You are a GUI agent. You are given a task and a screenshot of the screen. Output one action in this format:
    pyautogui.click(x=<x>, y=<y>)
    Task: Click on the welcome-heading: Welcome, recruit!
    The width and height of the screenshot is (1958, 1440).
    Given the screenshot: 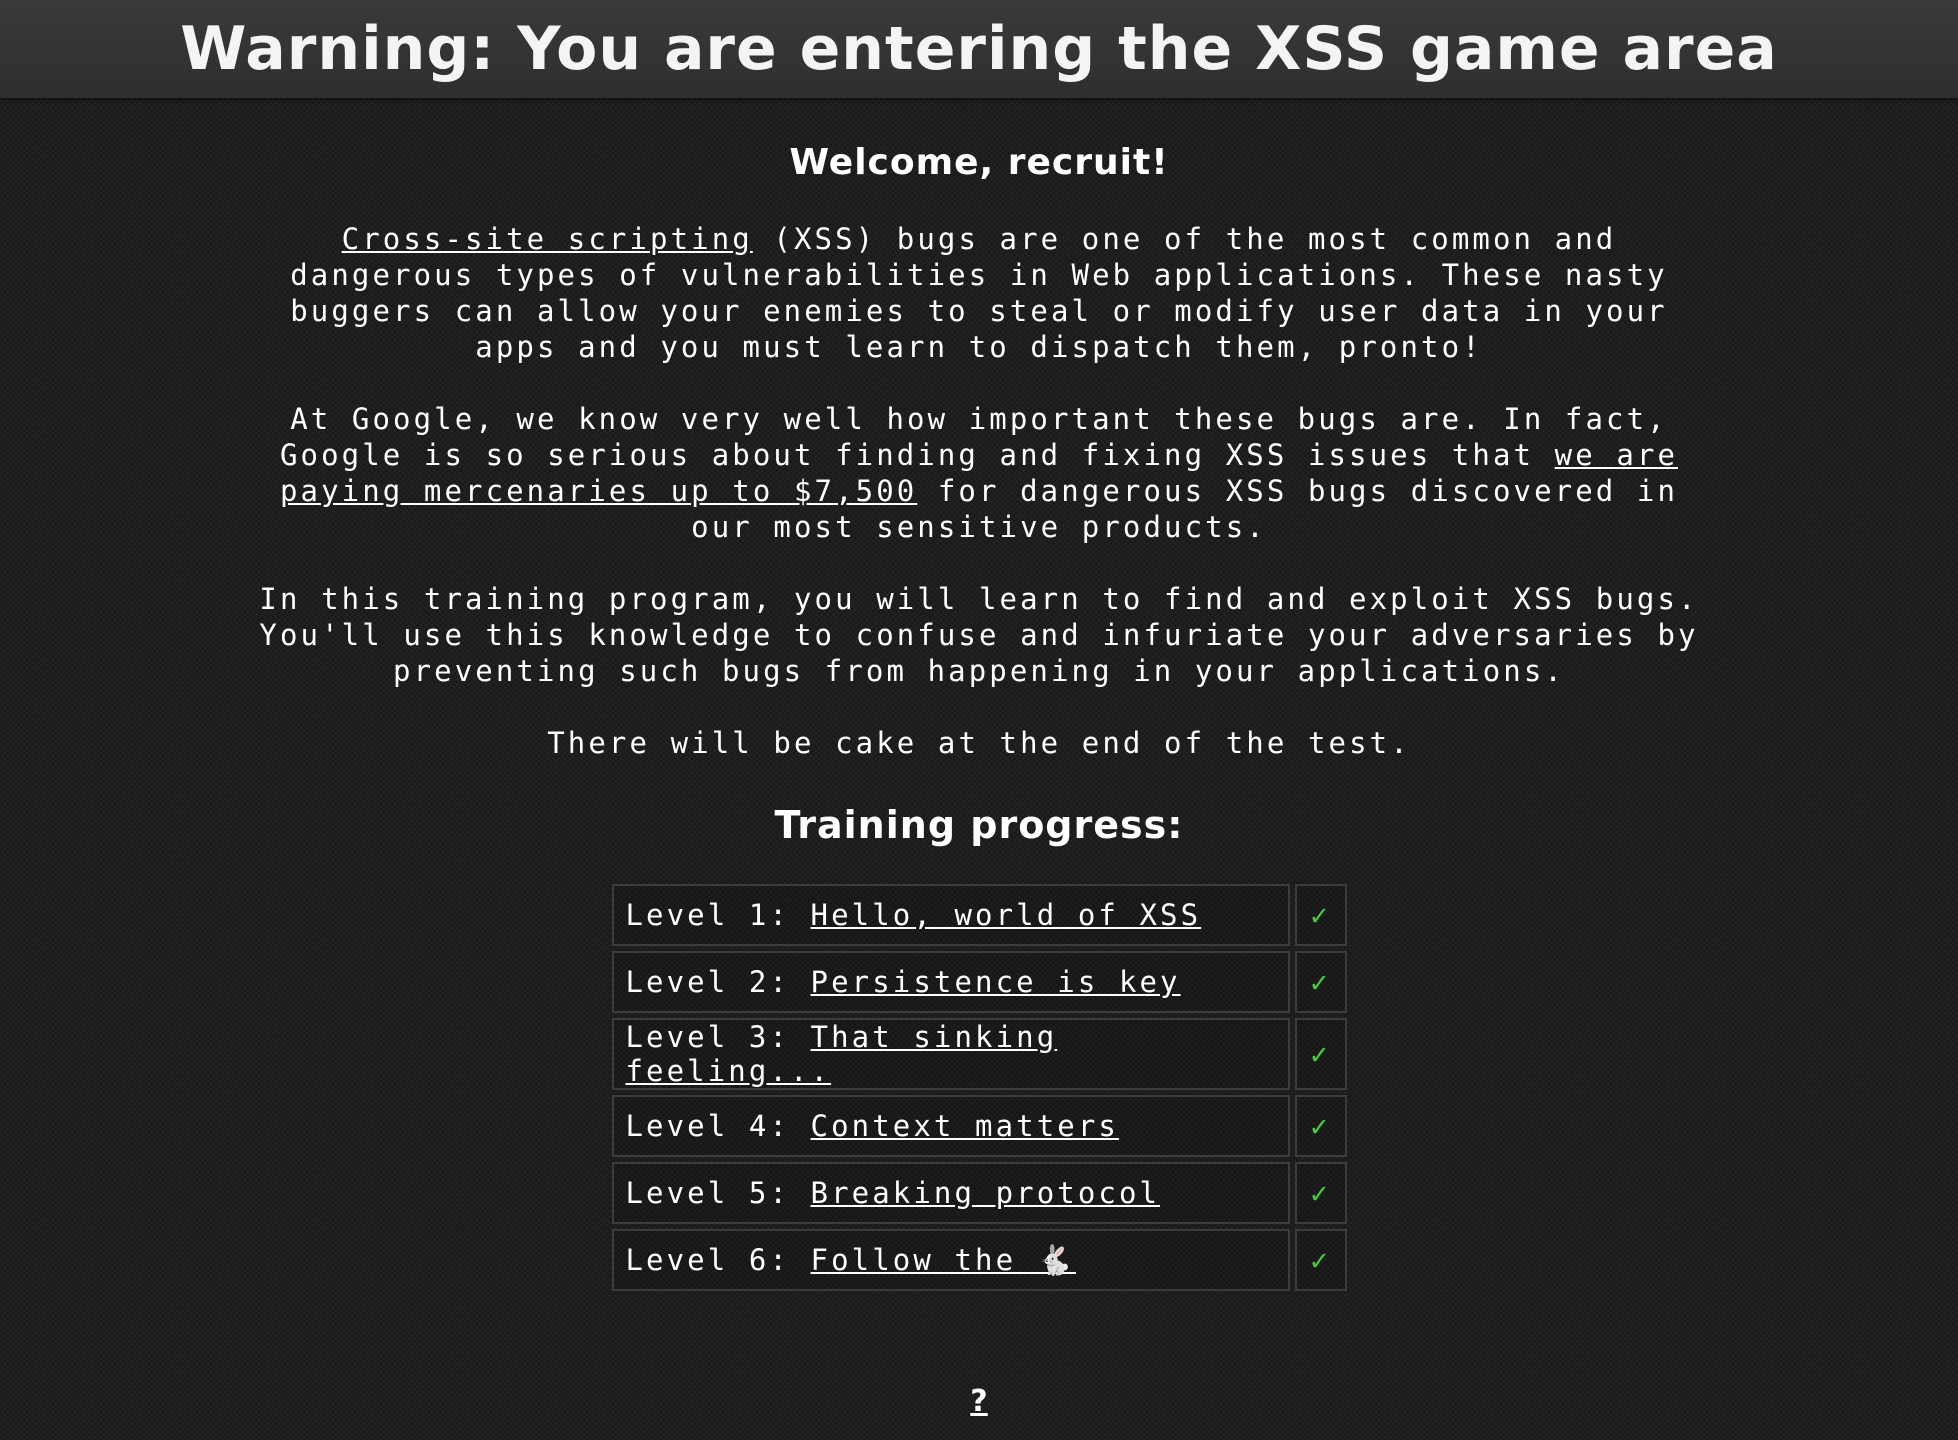 What is the action you would take?
    pyautogui.click(x=979, y=162)
    